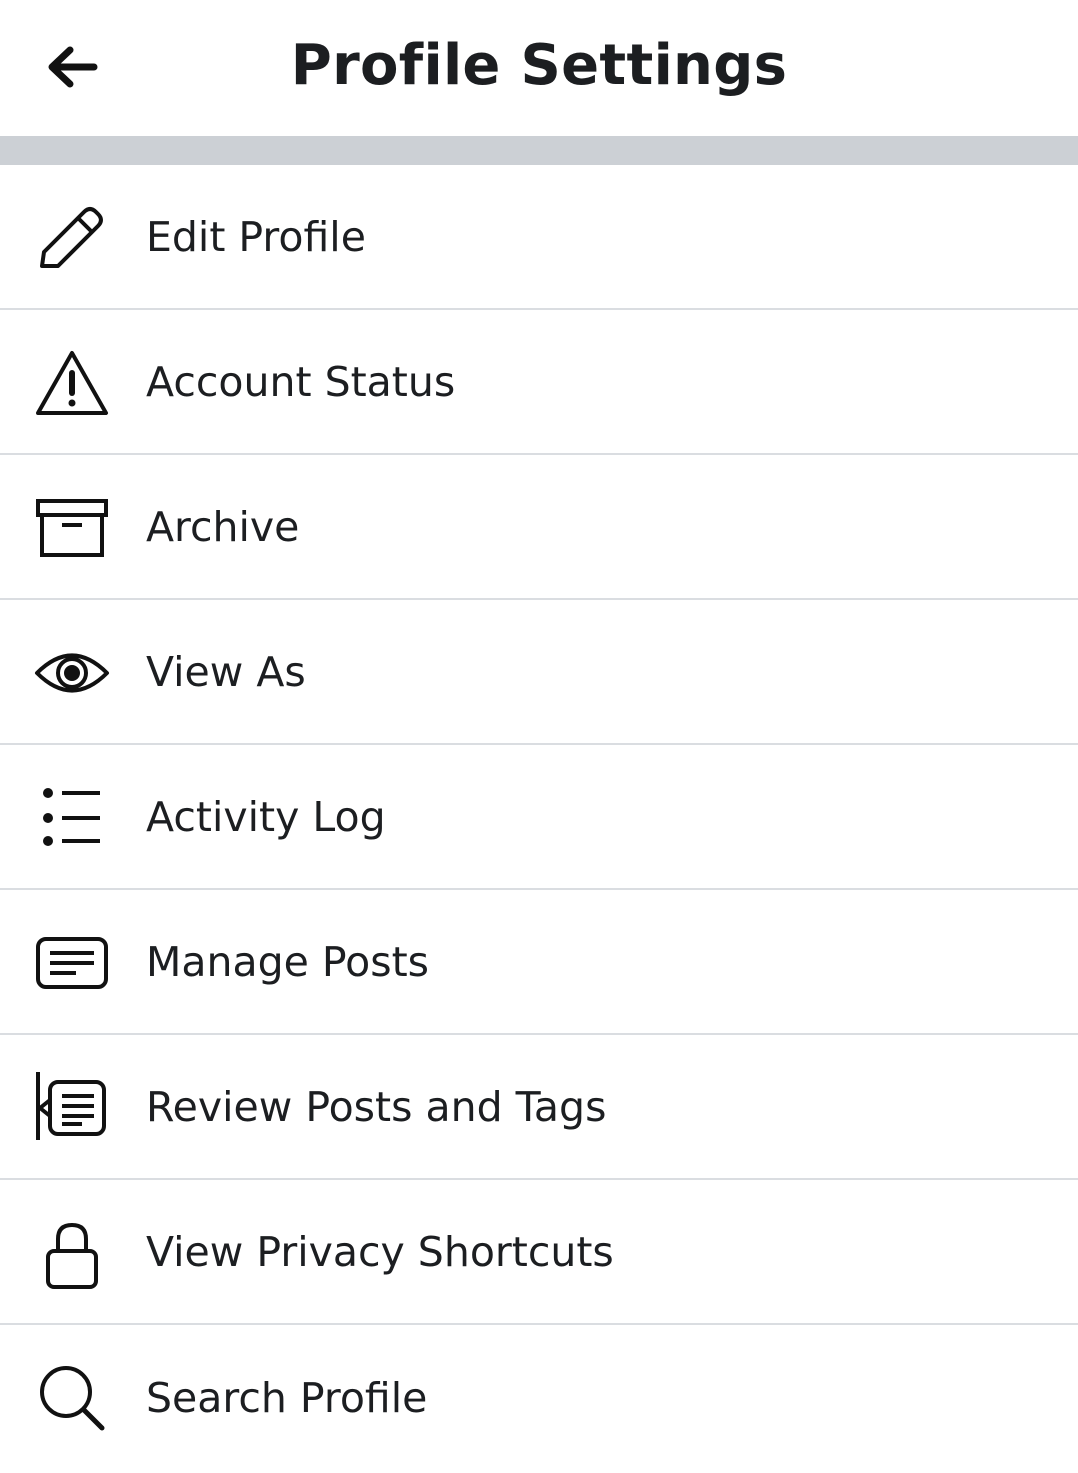 Image resolution: width=1078 pixels, height=1473 pixels. Describe the element at coordinates (72, 818) in the screenshot. I see `list-icon` at that location.